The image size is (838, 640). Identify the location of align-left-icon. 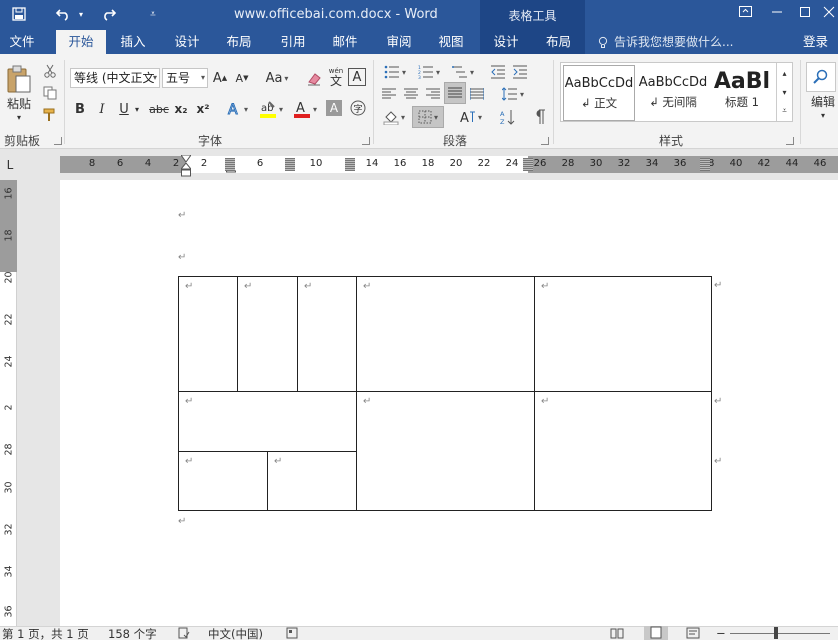
(389, 94).